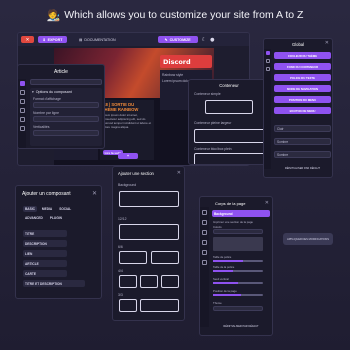 The image size is (350, 350). I want to click on tab-basic: BASIC, so click(30, 209).